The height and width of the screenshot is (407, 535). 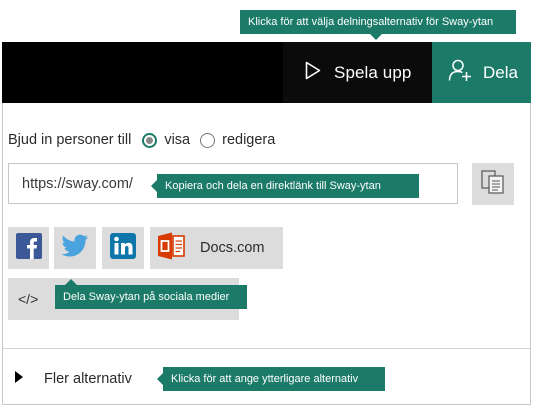 I want to click on twitter-share-button, so click(x=75, y=248).